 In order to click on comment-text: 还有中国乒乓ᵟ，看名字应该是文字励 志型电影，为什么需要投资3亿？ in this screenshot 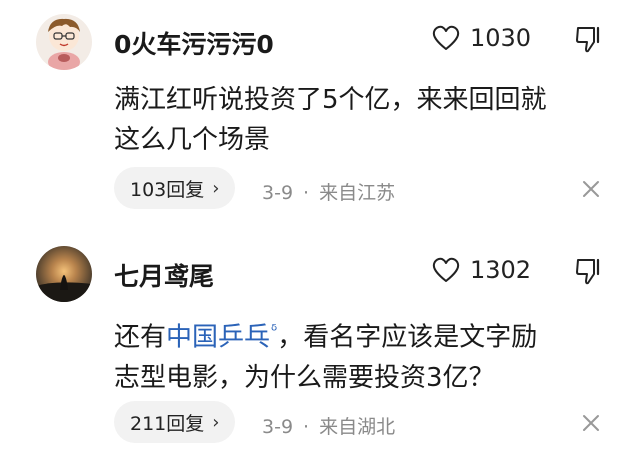, I will do `click(364, 354)`.